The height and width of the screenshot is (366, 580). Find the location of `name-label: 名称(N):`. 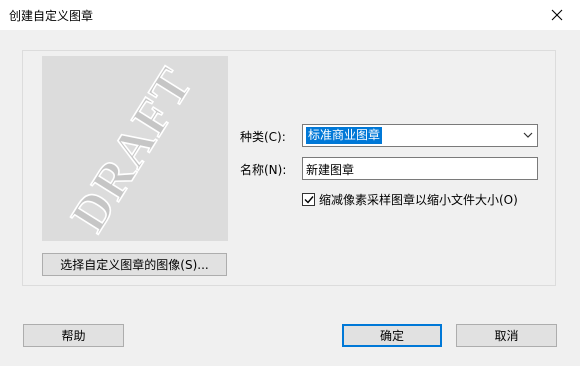

name-label: 名称(N): is located at coordinates (263, 170).